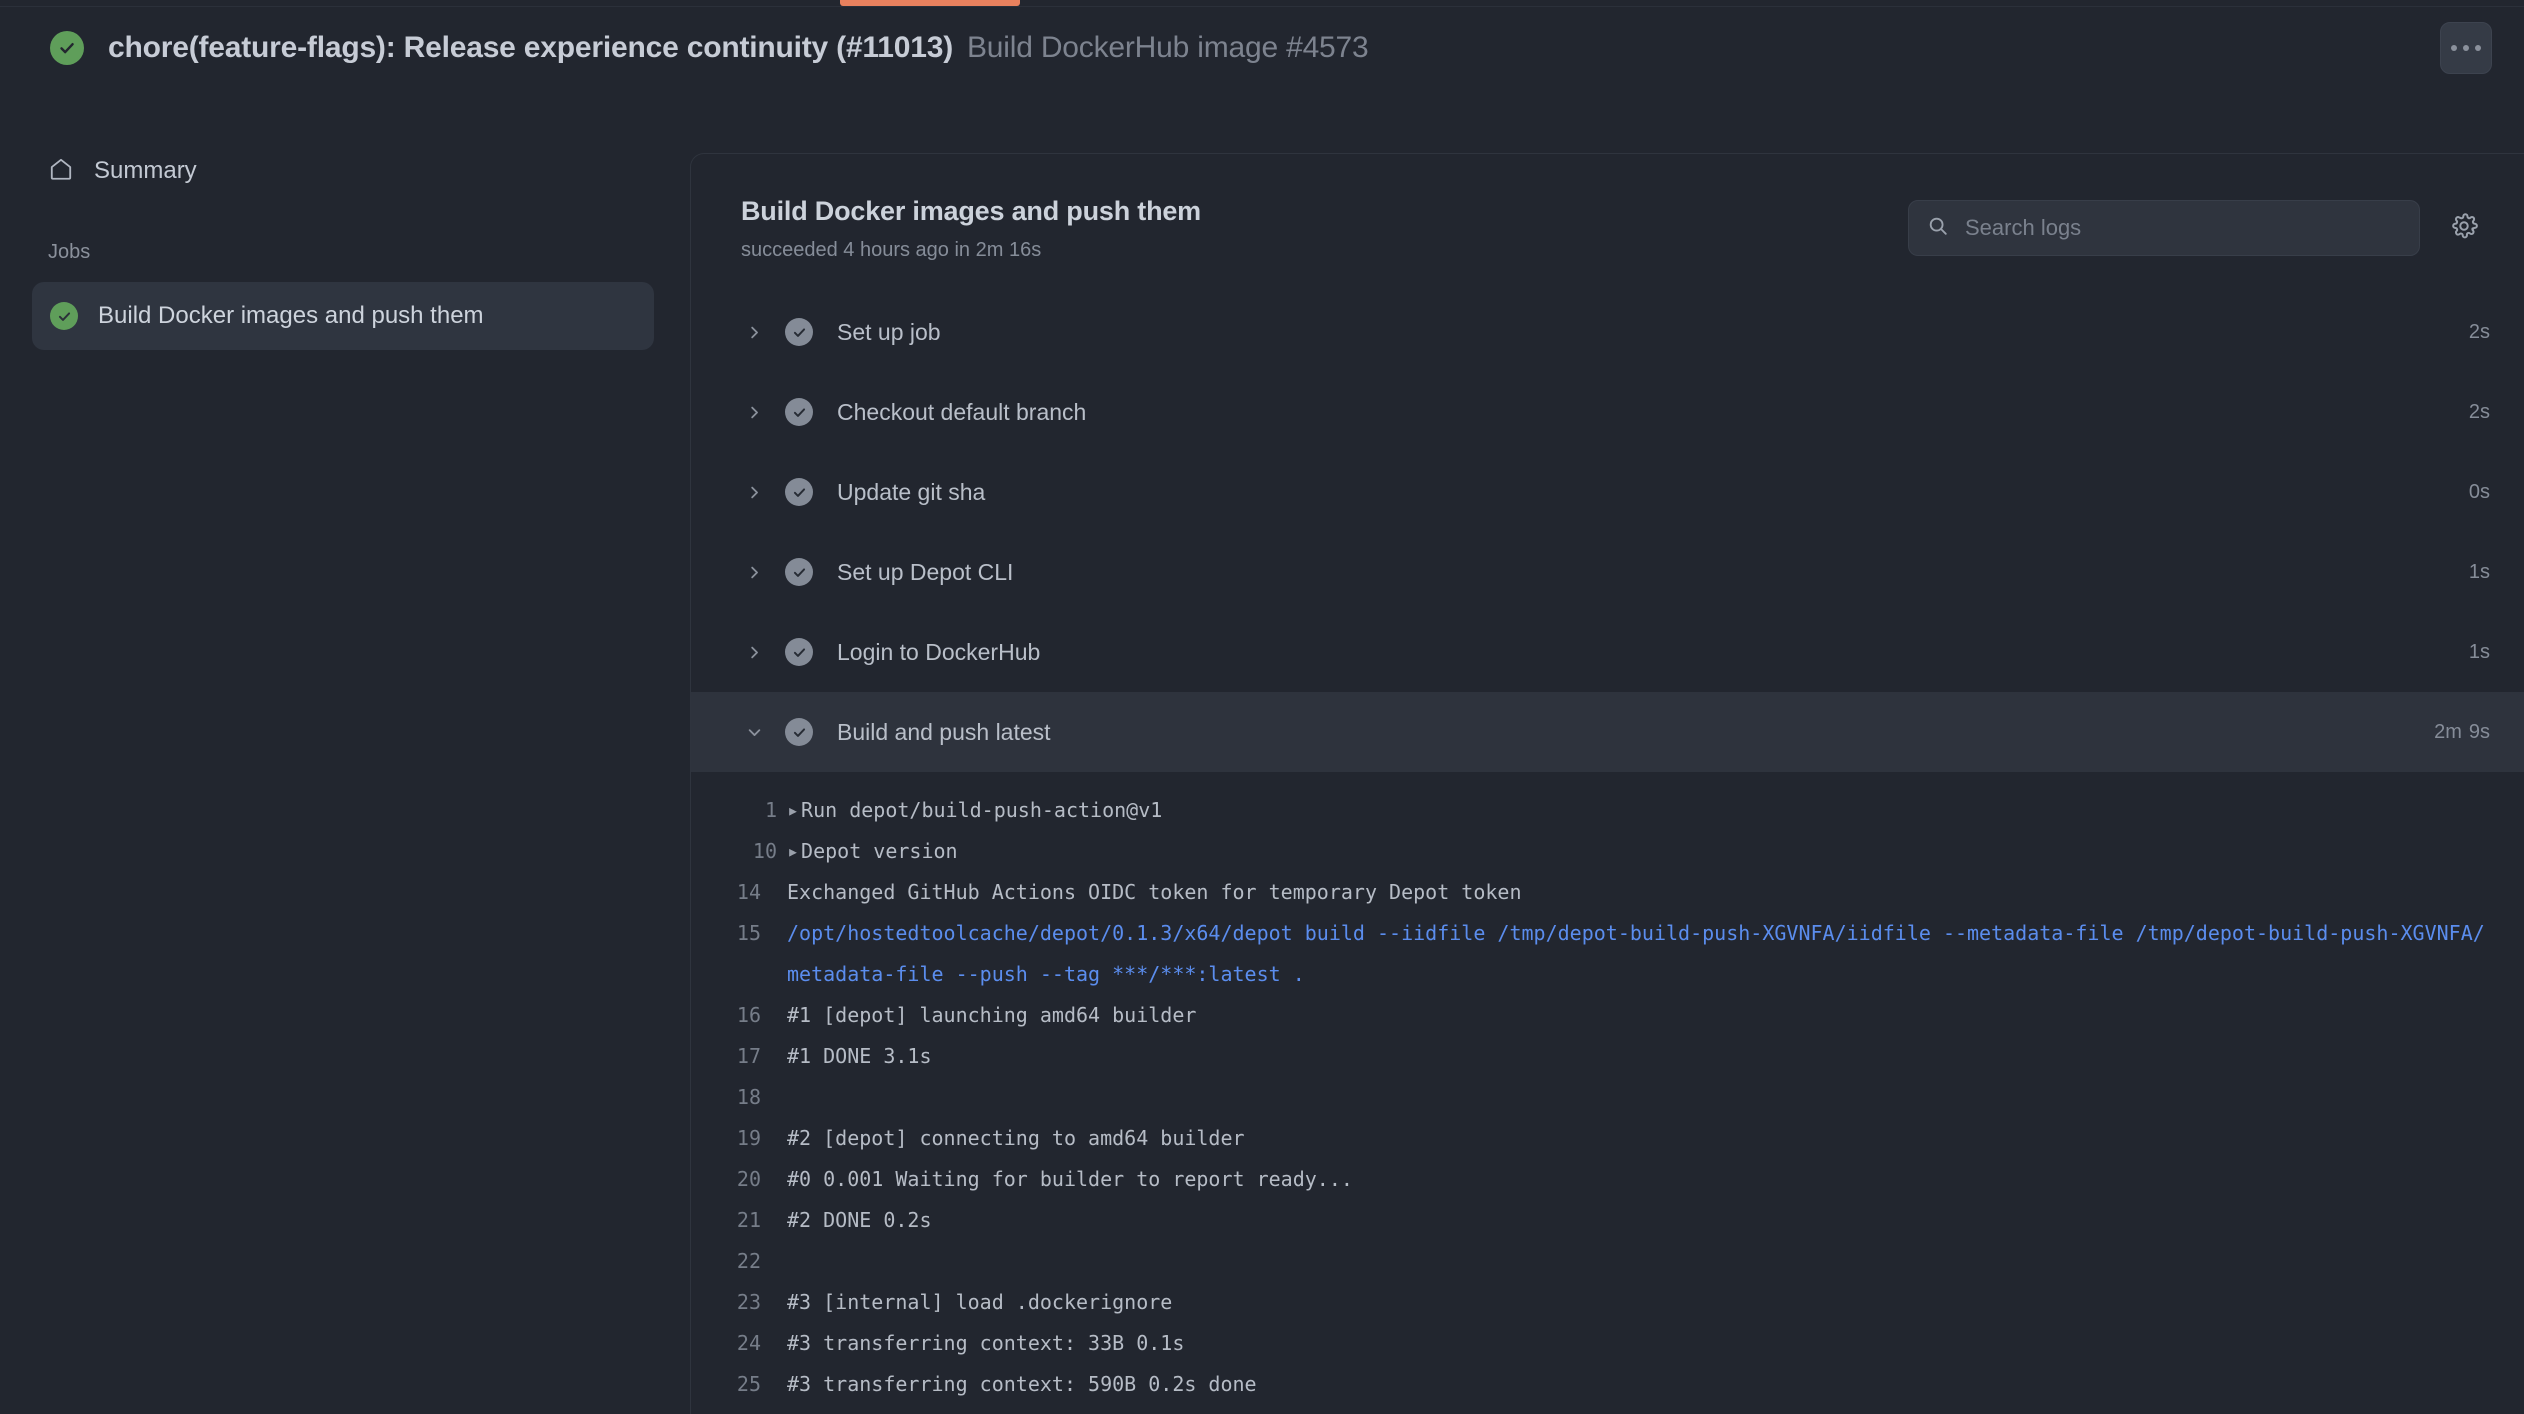  Describe the element at coordinates (2184, 228) in the screenshot. I see `search-logs-input` at that location.